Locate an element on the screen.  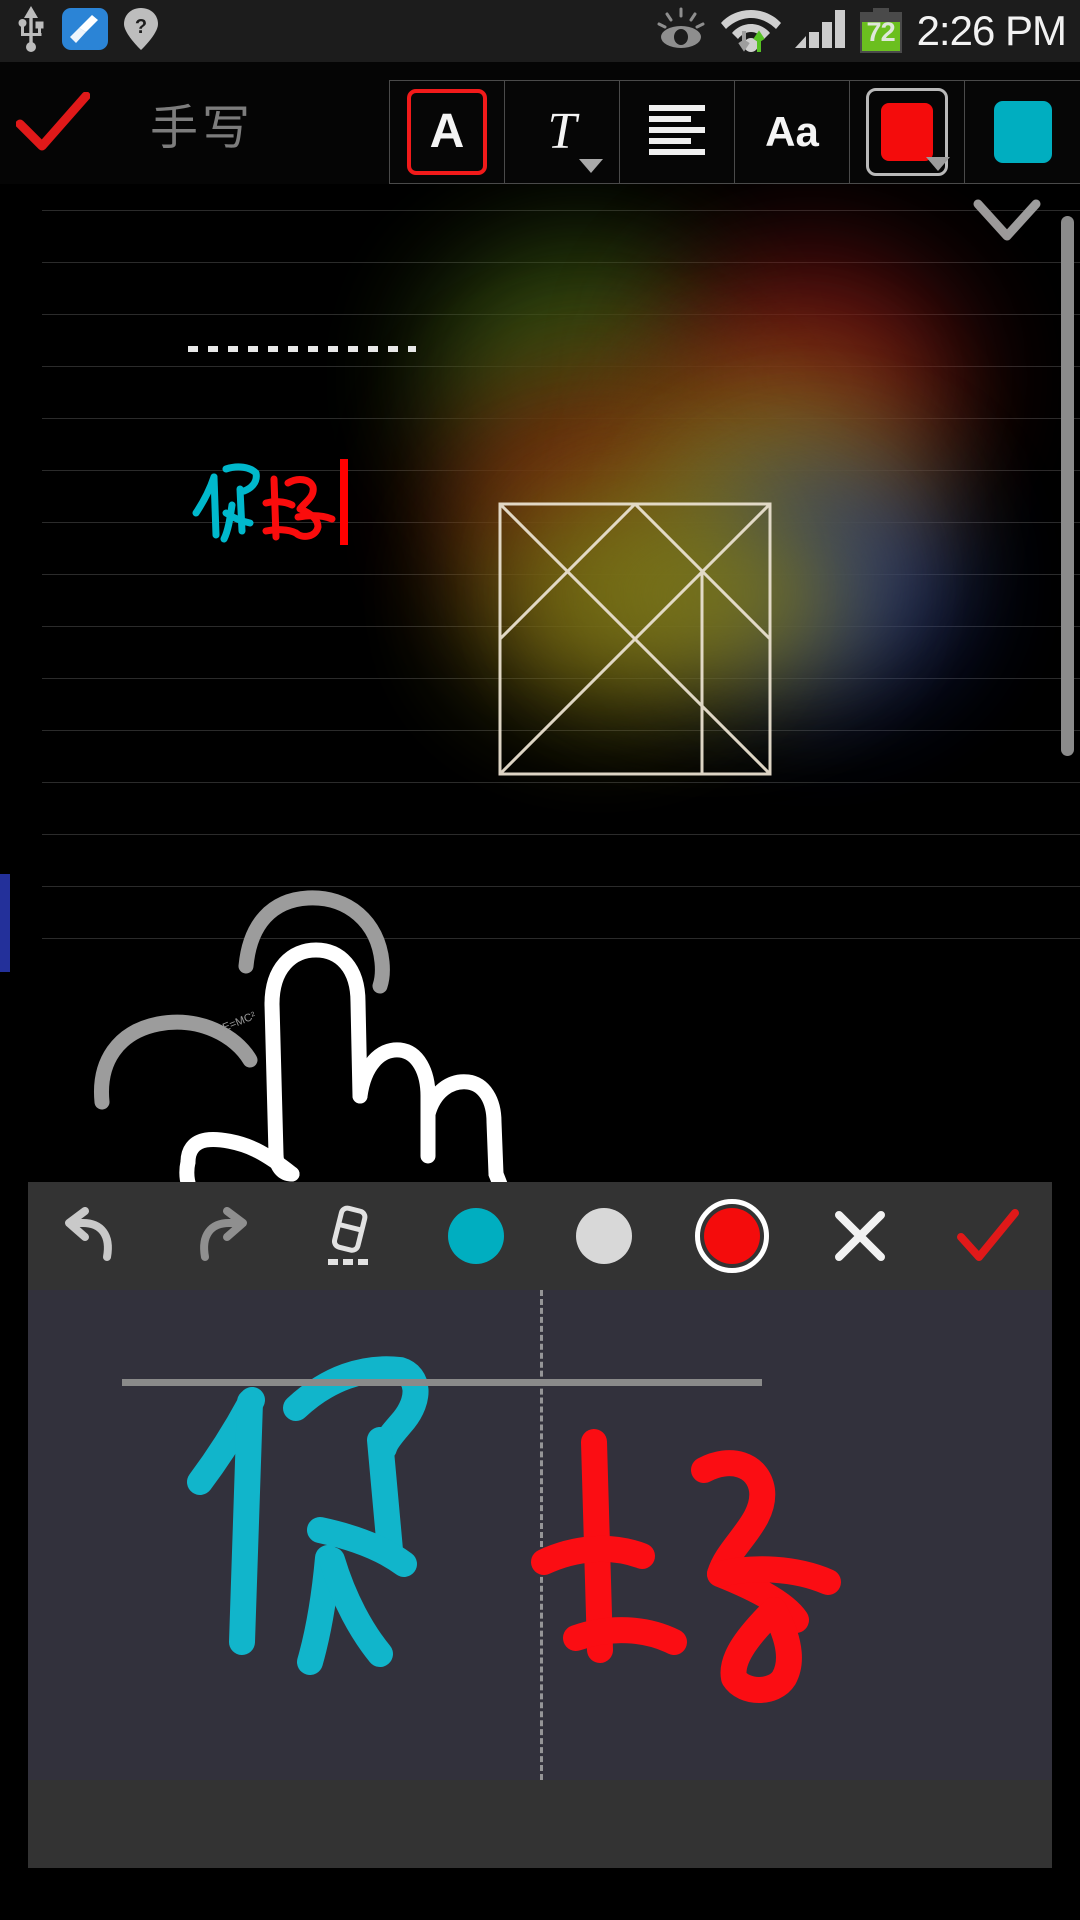
canvas-scrollbar-thumb is located at coordinates (1067, 486).